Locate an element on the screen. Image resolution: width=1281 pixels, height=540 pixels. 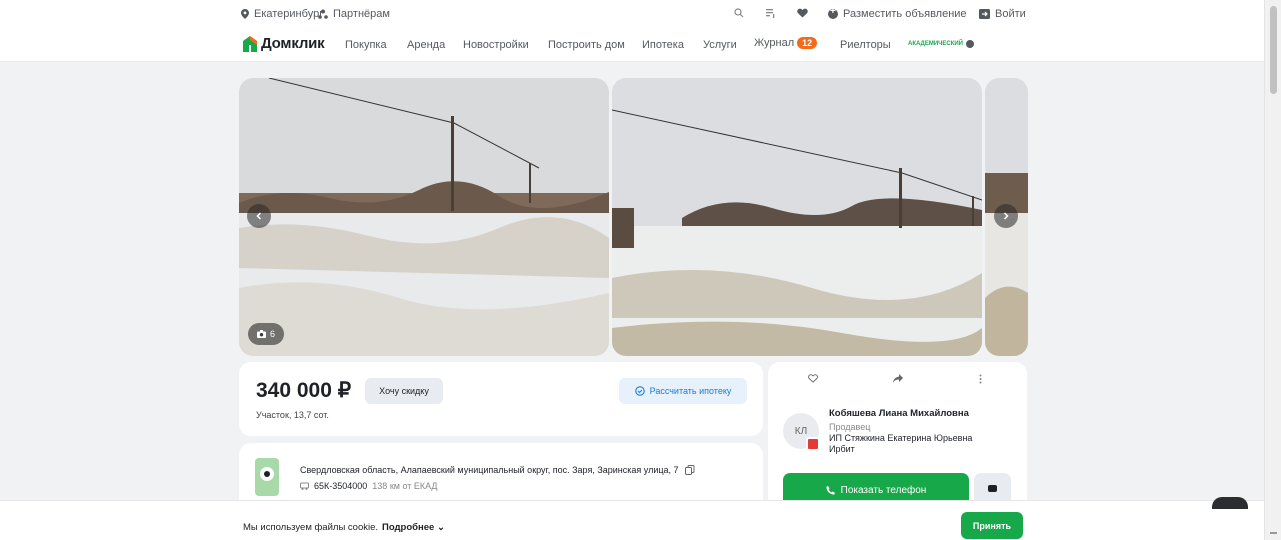
heart-icon is located at coordinates (802, 13).